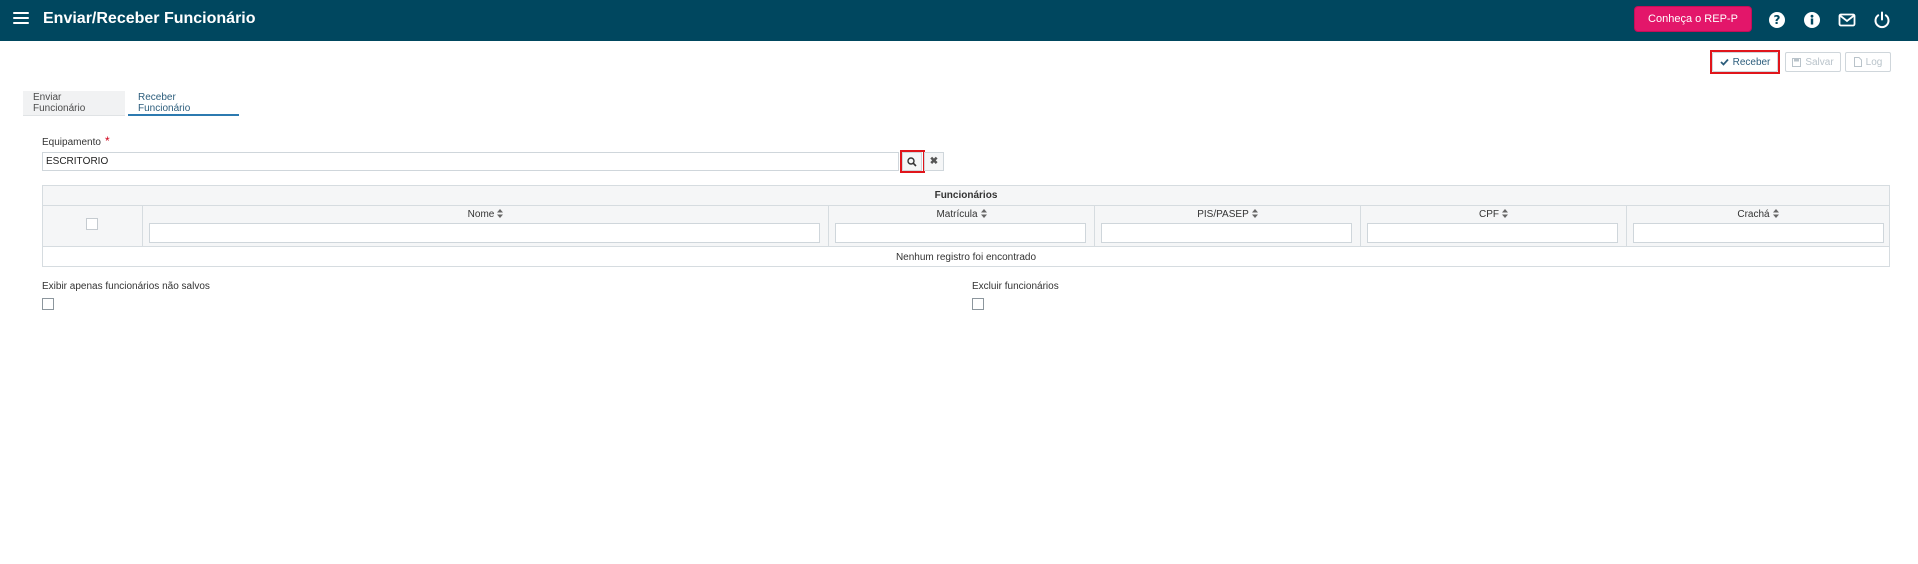  Describe the element at coordinates (149, 18) in the screenshot. I see `page-title: Enviar/Receber Funcionário` at that location.